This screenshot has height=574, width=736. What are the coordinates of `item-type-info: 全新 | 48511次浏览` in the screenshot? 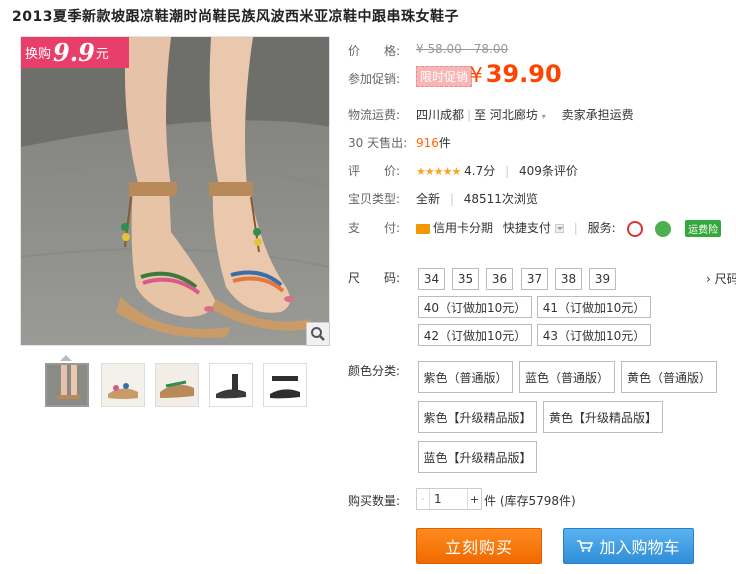 It's located at (477, 199).